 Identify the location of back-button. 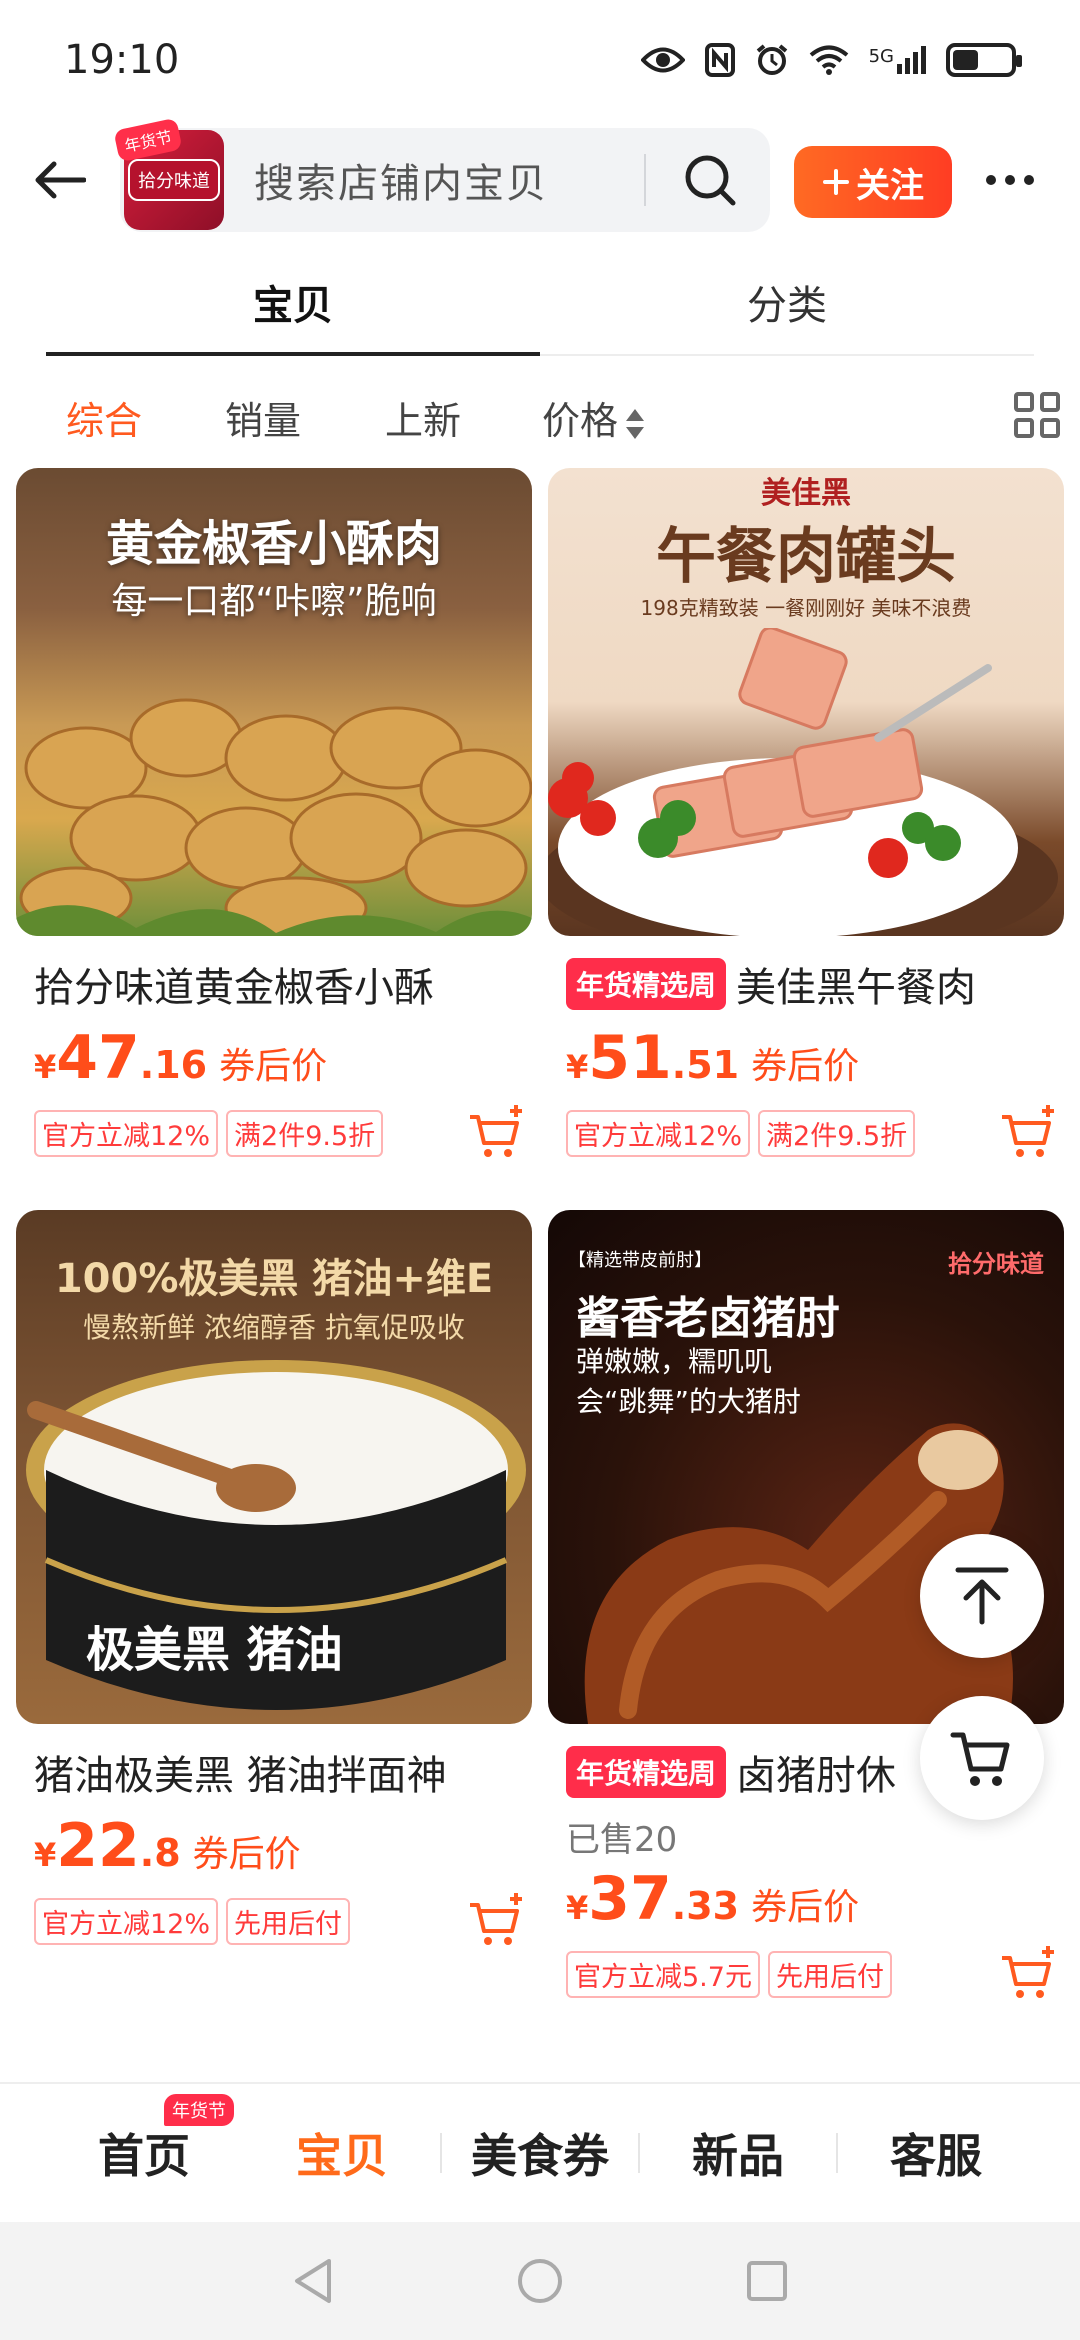
(60, 180).